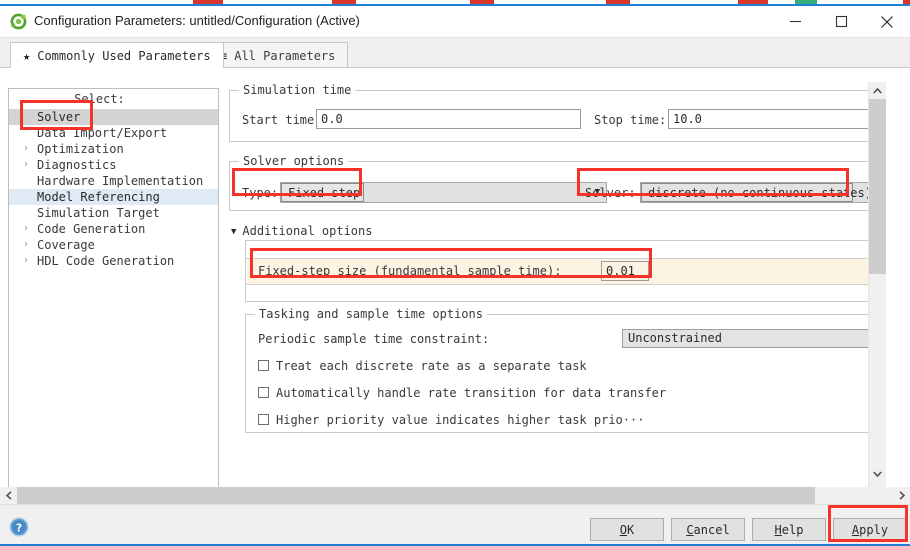 This screenshot has width=910, height=546. What do you see at coordinates (877, 186) in the screenshot?
I see `vertical-scrollbar-thumb` at bounding box center [877, 186].